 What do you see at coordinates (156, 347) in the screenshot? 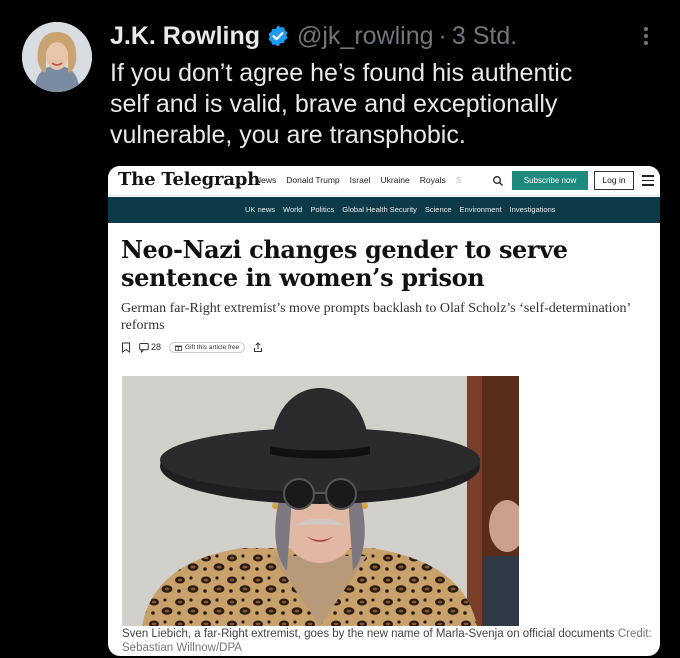
I see `comment-count: 28` at bounding box center [156, 347].